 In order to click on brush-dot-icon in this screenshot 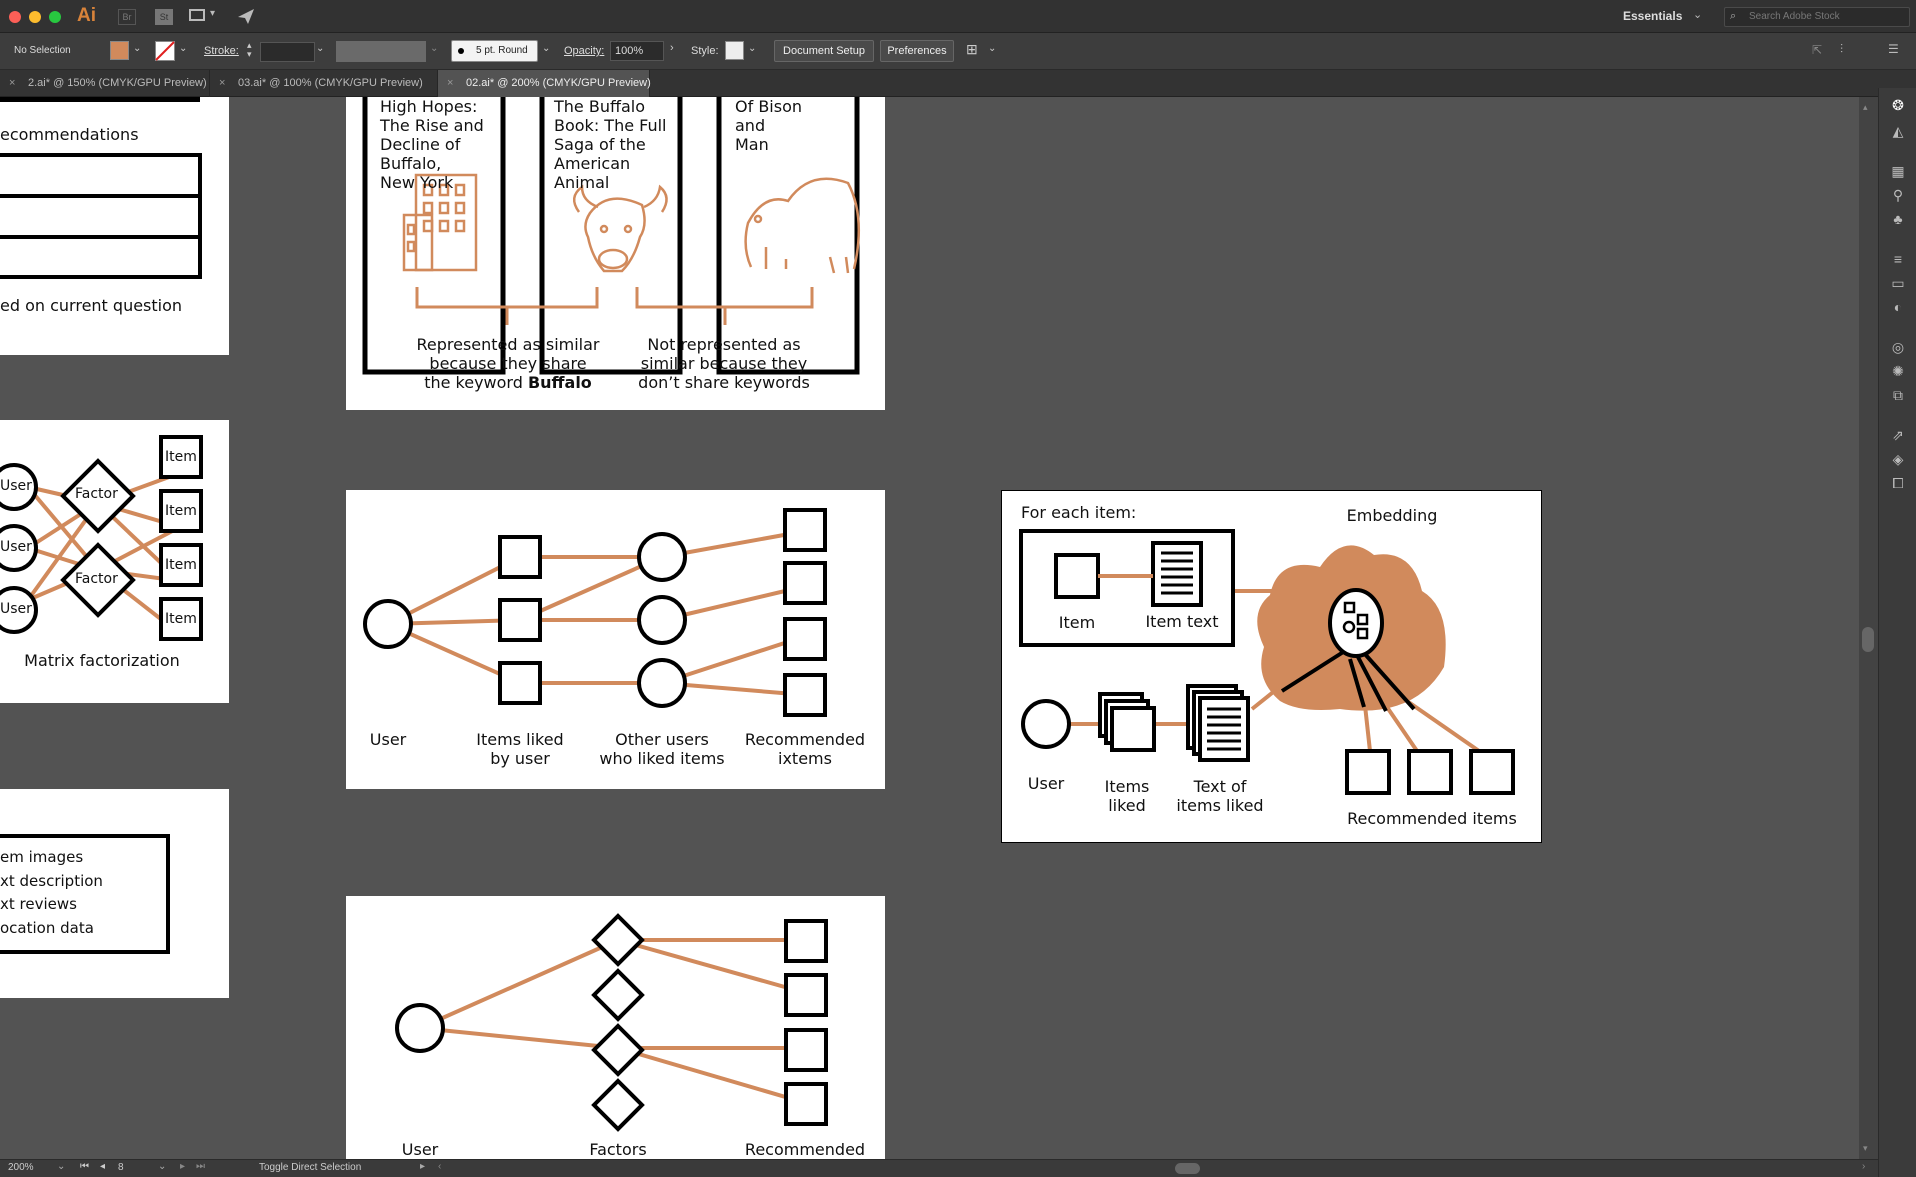, I will do `click(461, 51)`.